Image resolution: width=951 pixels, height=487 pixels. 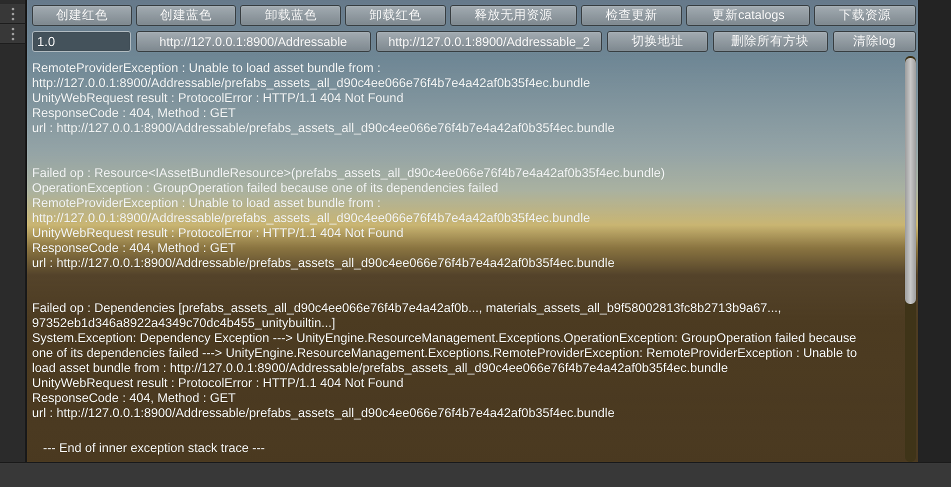 What do you see at coordinates (184, 323) in the screenshot?
I see `log-line: 97352eb1d346a8922a4349c70dc4b455_unitybuiltin...]` at bounding box center [184, 323].